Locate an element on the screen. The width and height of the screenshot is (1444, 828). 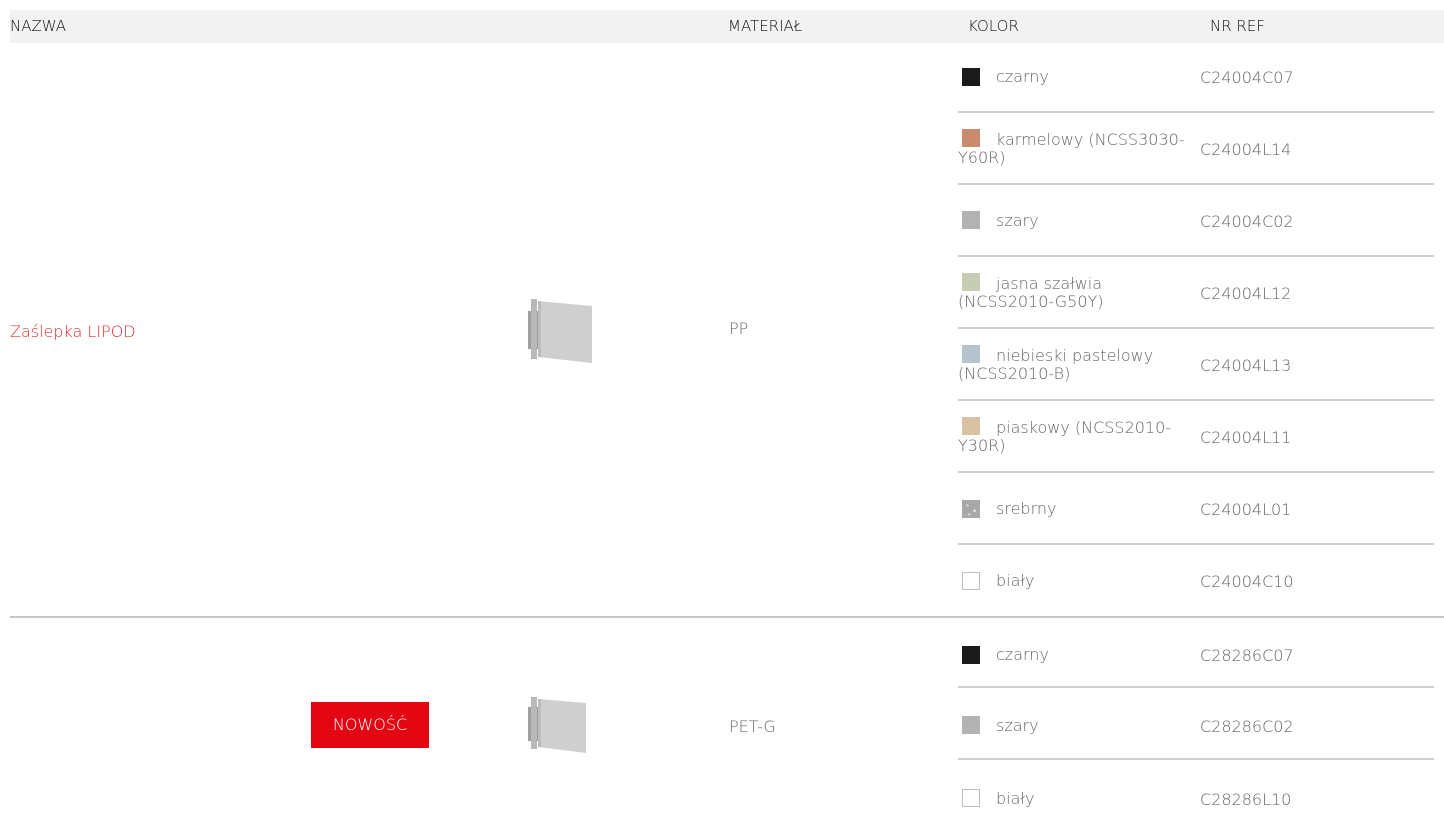
ref-number: C28286C02 is located at coordinates (1247, 726).